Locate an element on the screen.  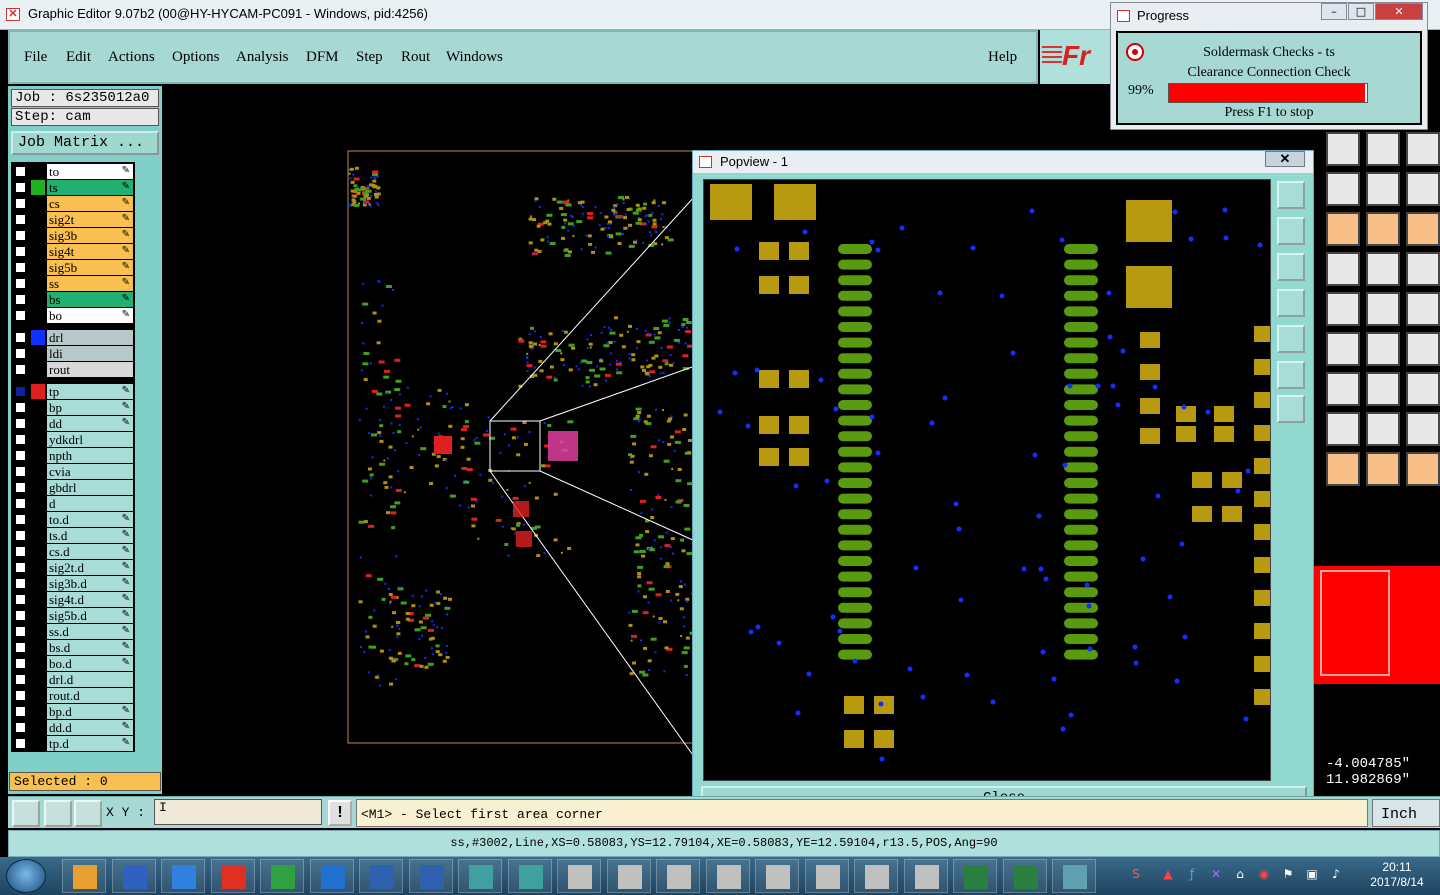
taskbar-x4-icon is located at coordinates (727, 876).